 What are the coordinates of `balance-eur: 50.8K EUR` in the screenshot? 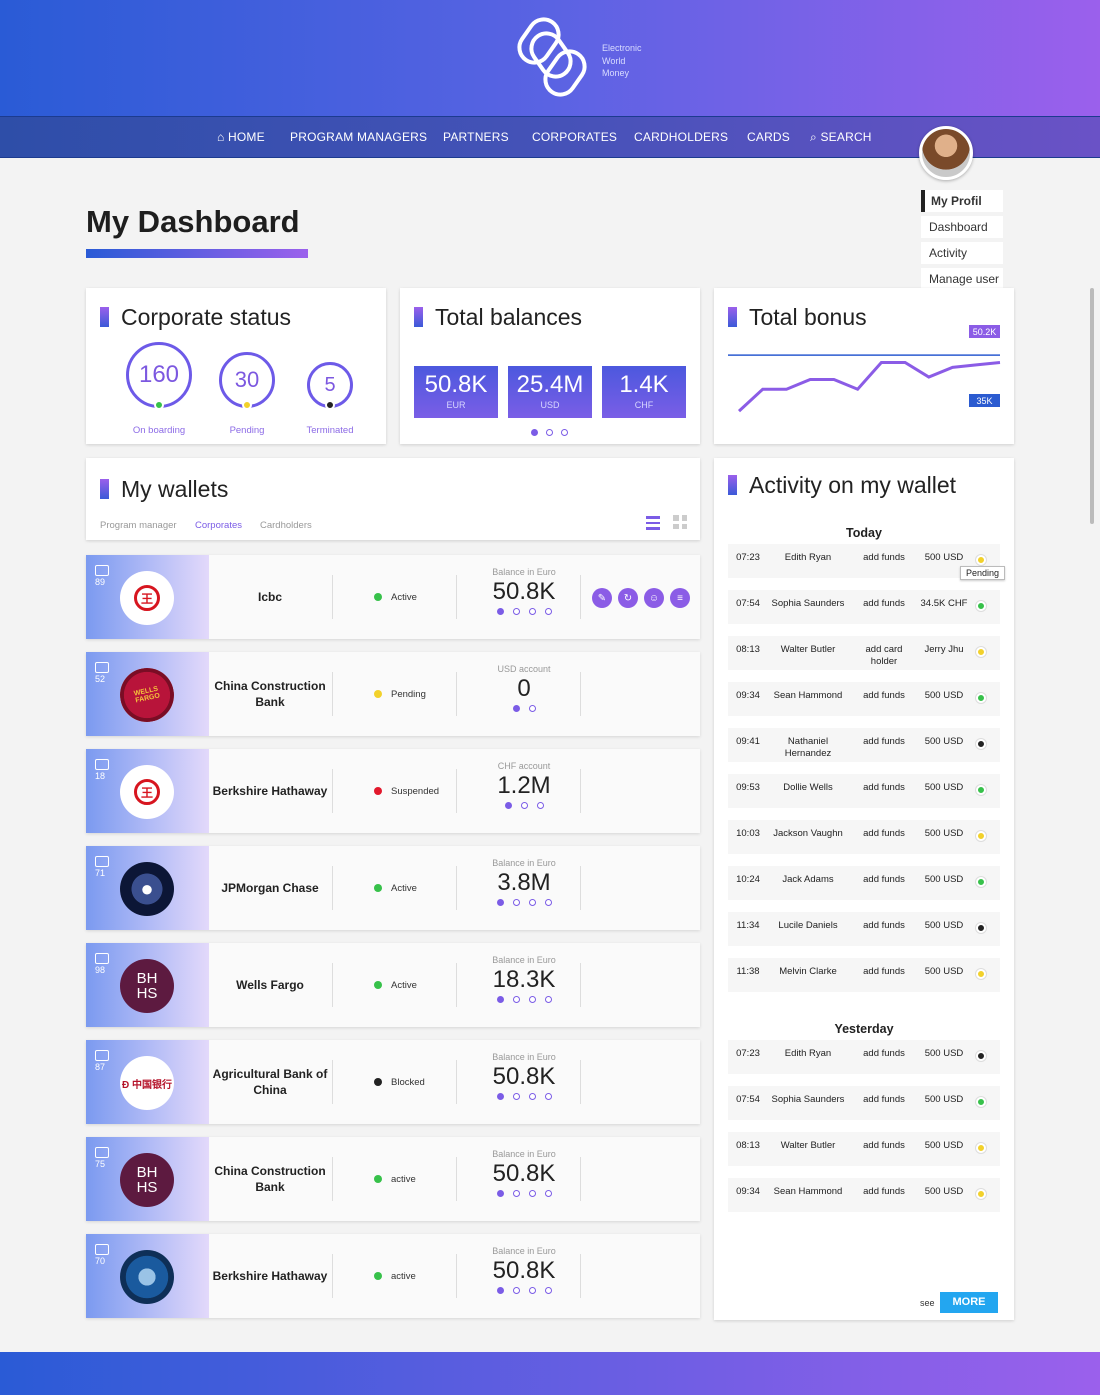 It's located at (456, 392).